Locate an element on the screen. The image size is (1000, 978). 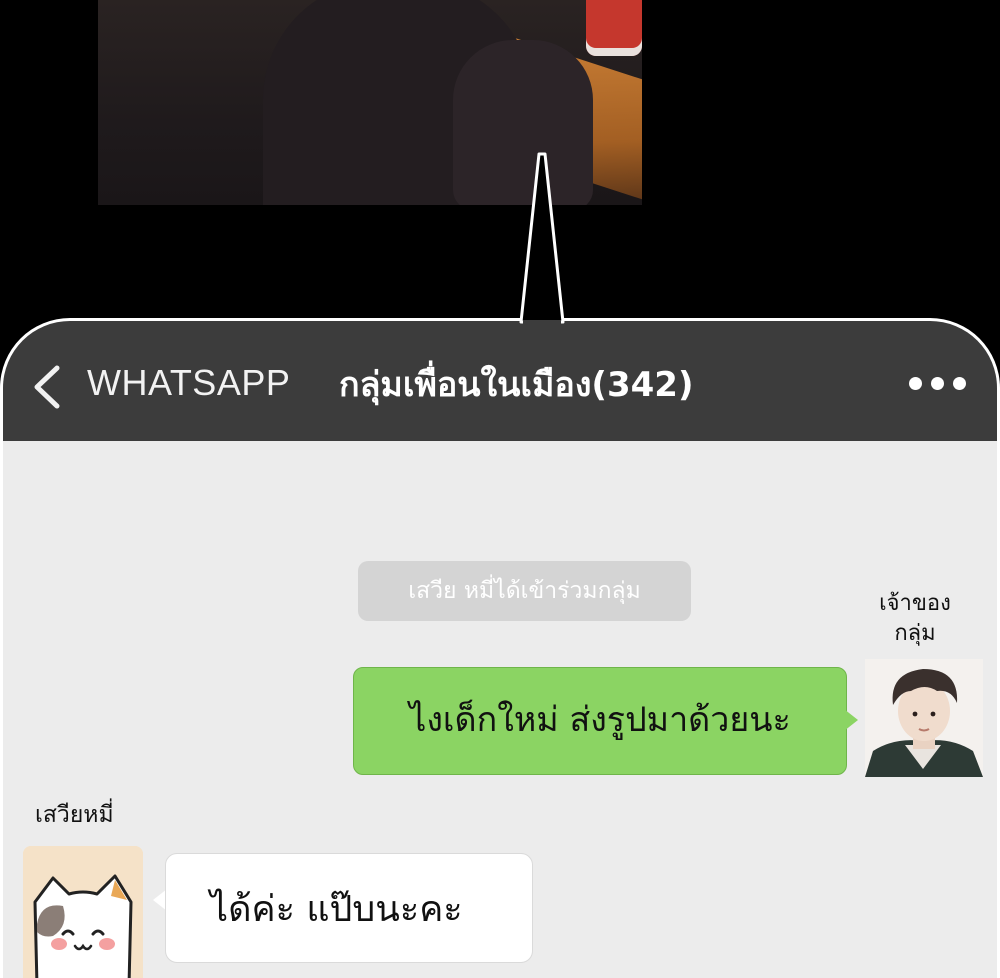
speech-pointer is located at coordinates (542, 238).